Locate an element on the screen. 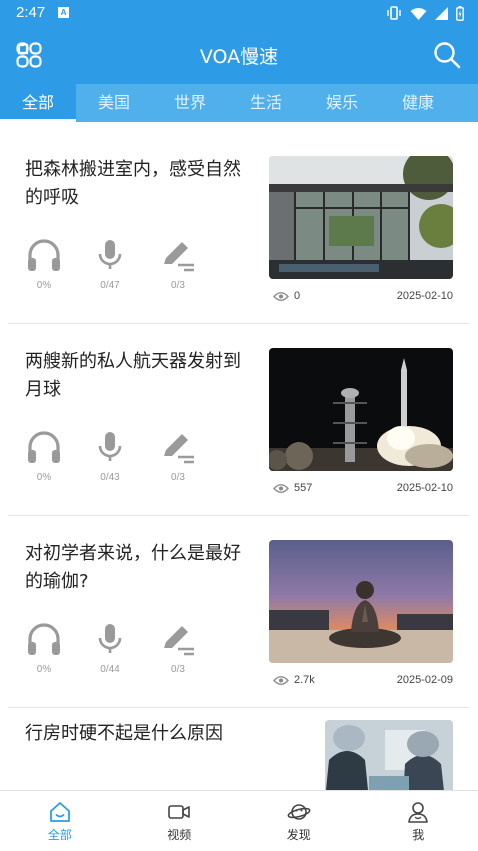 This screenshot has width=478, height=851. video-camera-icon is located at coordinates (179, 812).